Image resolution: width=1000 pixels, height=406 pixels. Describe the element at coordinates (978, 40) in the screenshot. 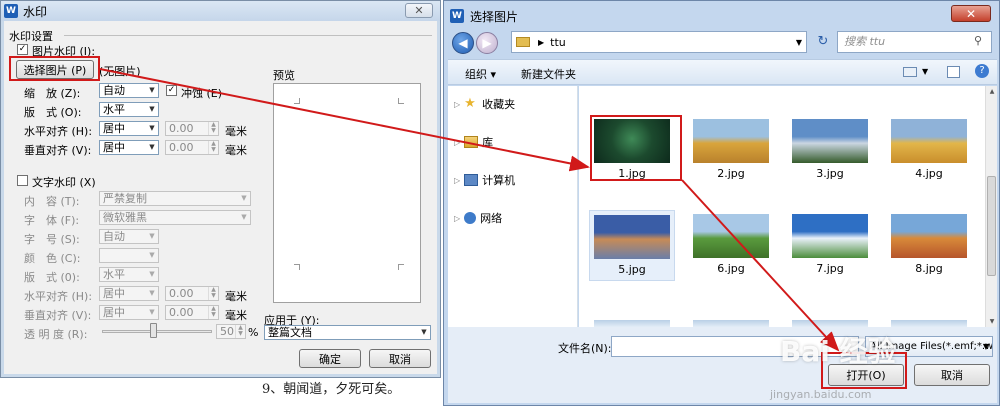

I see `search-icon: ⚲` at that location.